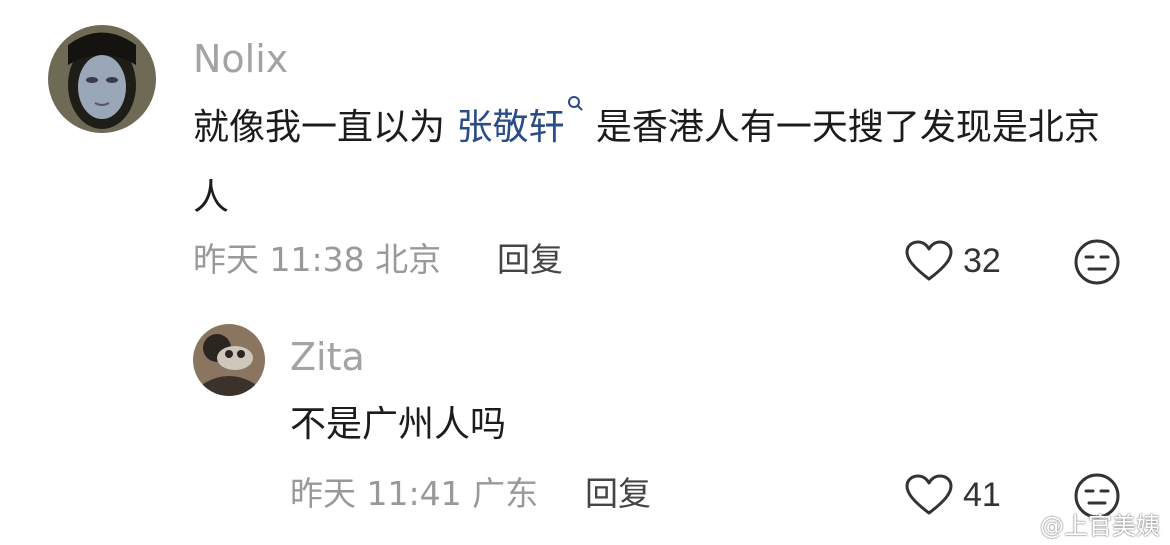 This screenshot has width=1170, height=545. I want to click on reply-text: 不是广州人吗, so click(398, 424).